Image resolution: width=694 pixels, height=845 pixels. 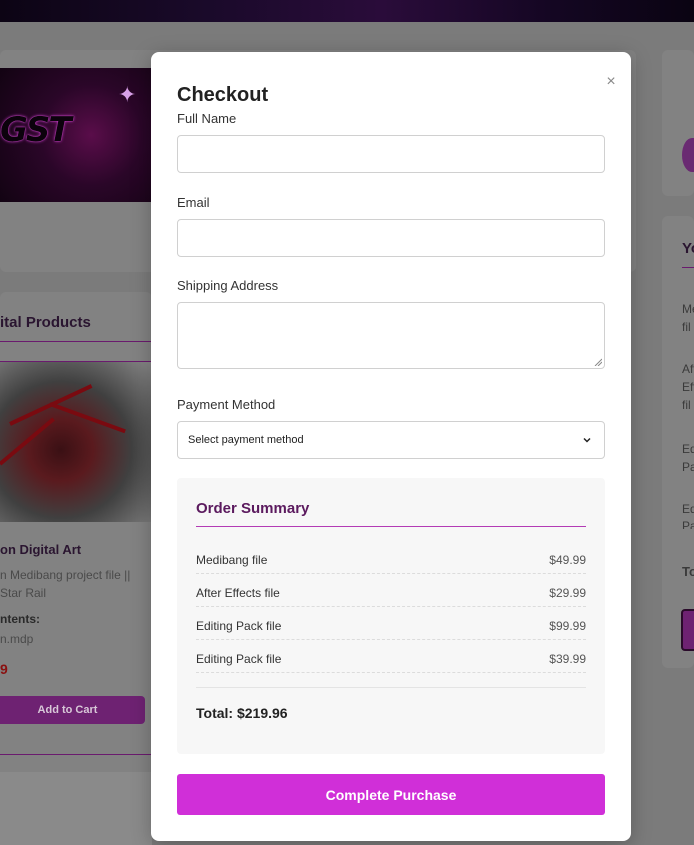 What do you see at coordinates (76, 754) in the screenshot?
I see `product-divider` at bounding box center [76, 754].